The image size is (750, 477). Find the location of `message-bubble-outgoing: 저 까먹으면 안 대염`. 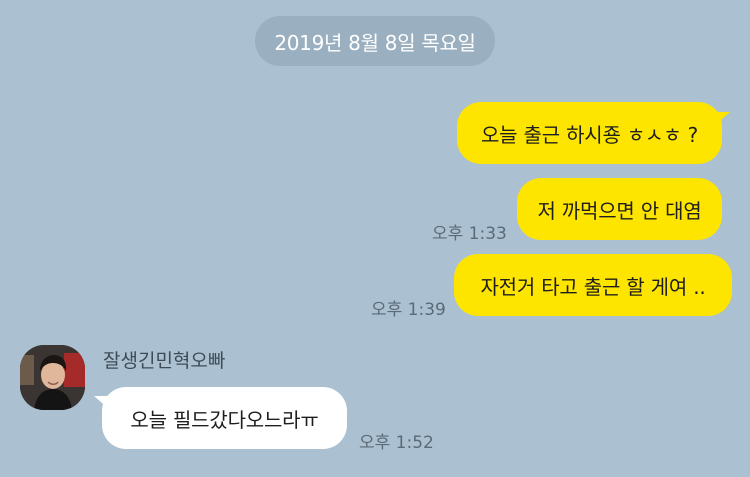

message-bubble-outgoing: 저 까먹으면 안 대염 is located at coordinates (619, 209).